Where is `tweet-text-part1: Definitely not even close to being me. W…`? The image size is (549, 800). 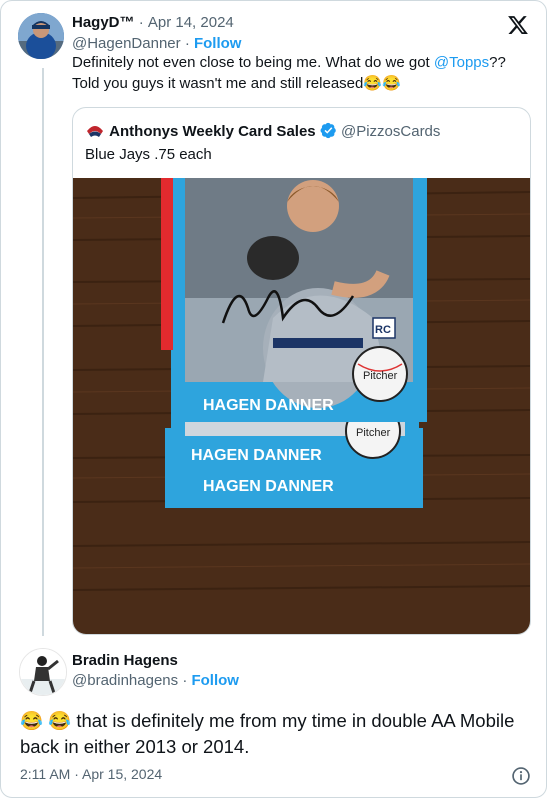
tweet-text-part1: Definitely not even close to being me. W… is located at coordinates (253, 62).